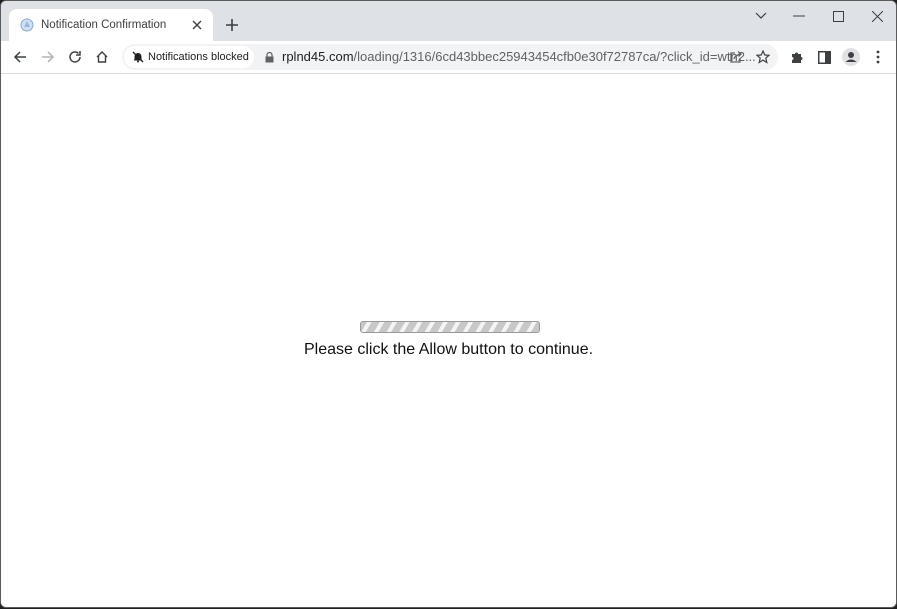  I want to click on minimize-button, so click(799, 16).